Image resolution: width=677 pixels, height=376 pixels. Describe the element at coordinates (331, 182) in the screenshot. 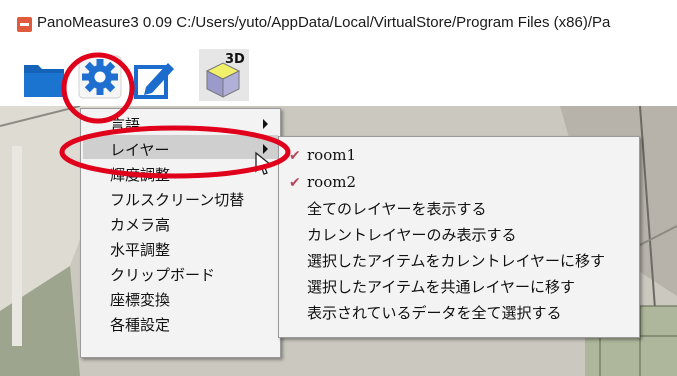

I see `layer-item-room2: room2` at that location.